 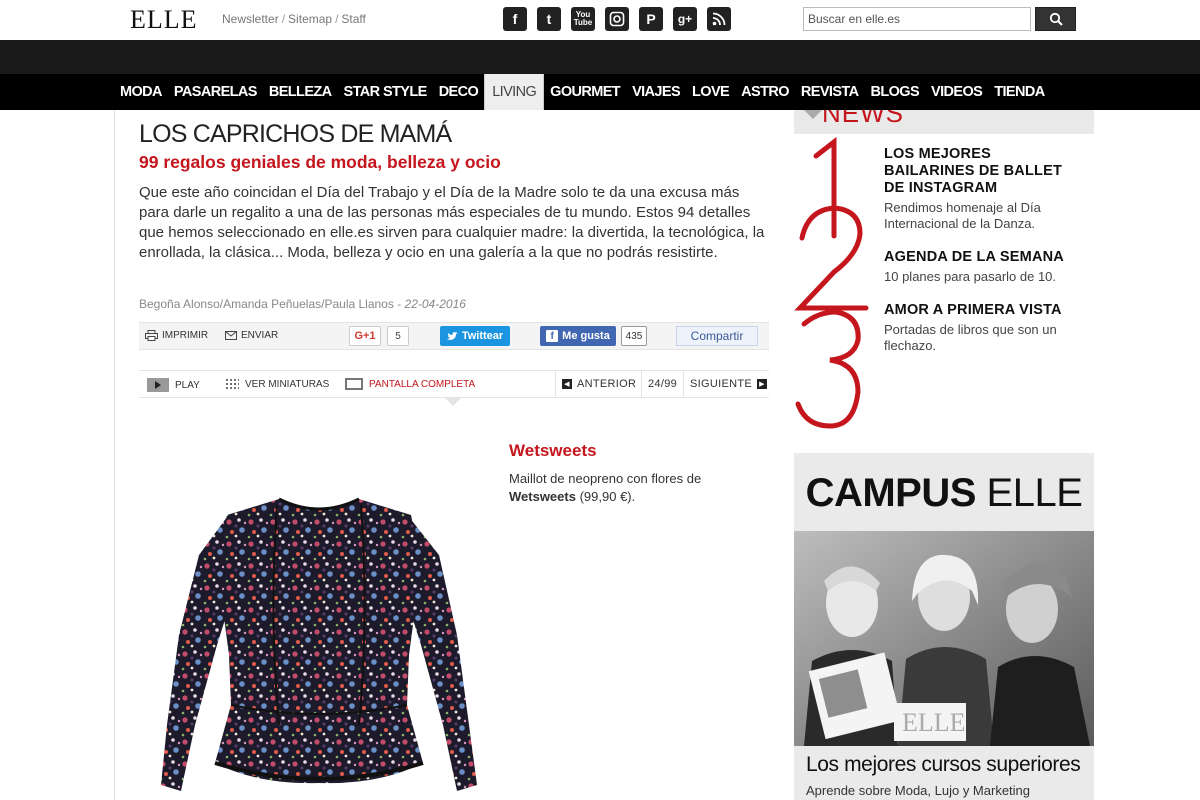 I want to click on svg-text: ELLE, so click(x=934, y=722).